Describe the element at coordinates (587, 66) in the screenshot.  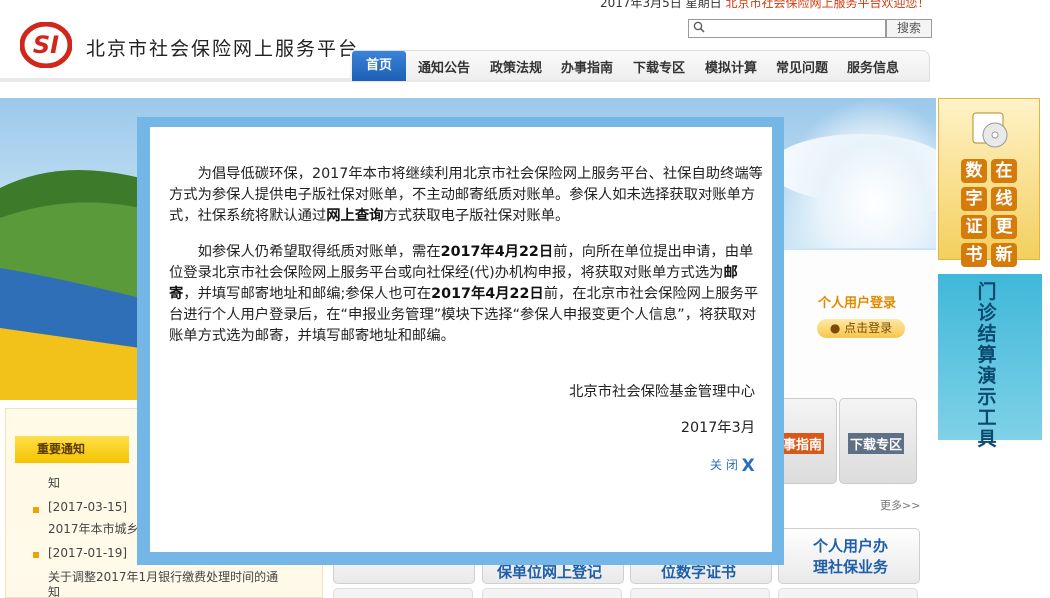
I see `nav-item-guide: 办事指南` at that location.